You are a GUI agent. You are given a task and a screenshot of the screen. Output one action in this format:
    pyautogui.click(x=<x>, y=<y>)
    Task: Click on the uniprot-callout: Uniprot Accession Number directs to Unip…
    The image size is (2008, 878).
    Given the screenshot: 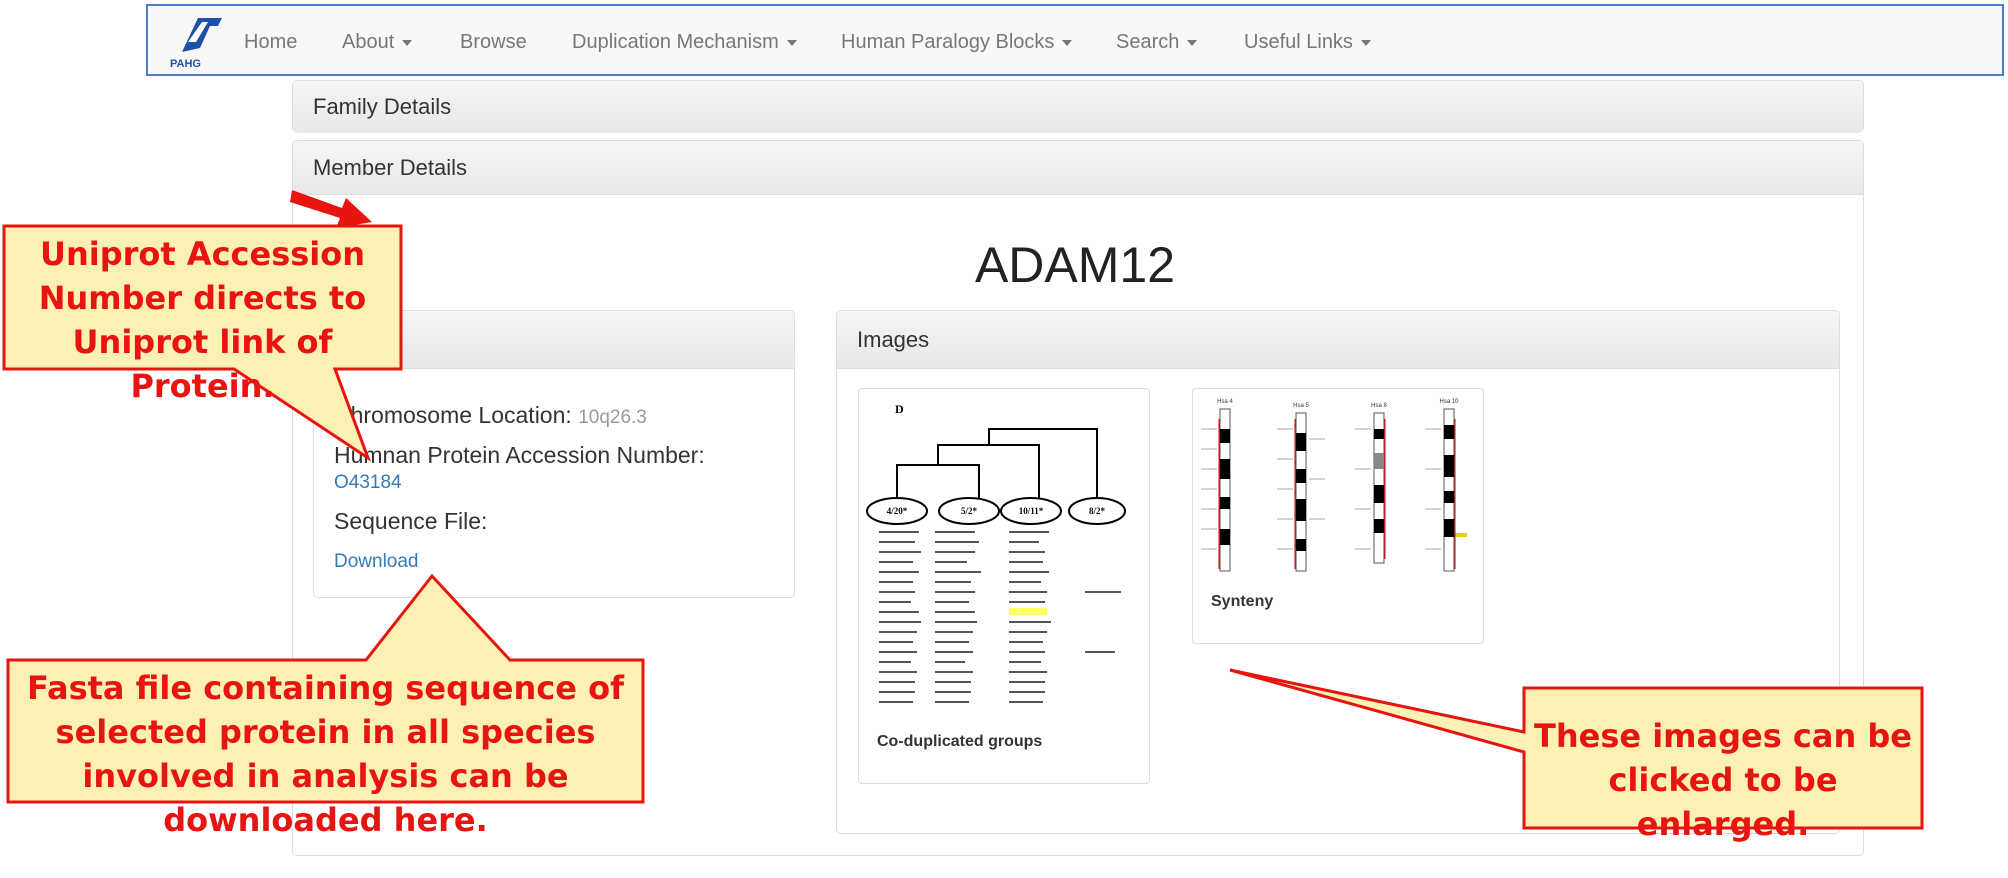 What is the action you would take?
    pyautogui.click(x=202, y=320)
    